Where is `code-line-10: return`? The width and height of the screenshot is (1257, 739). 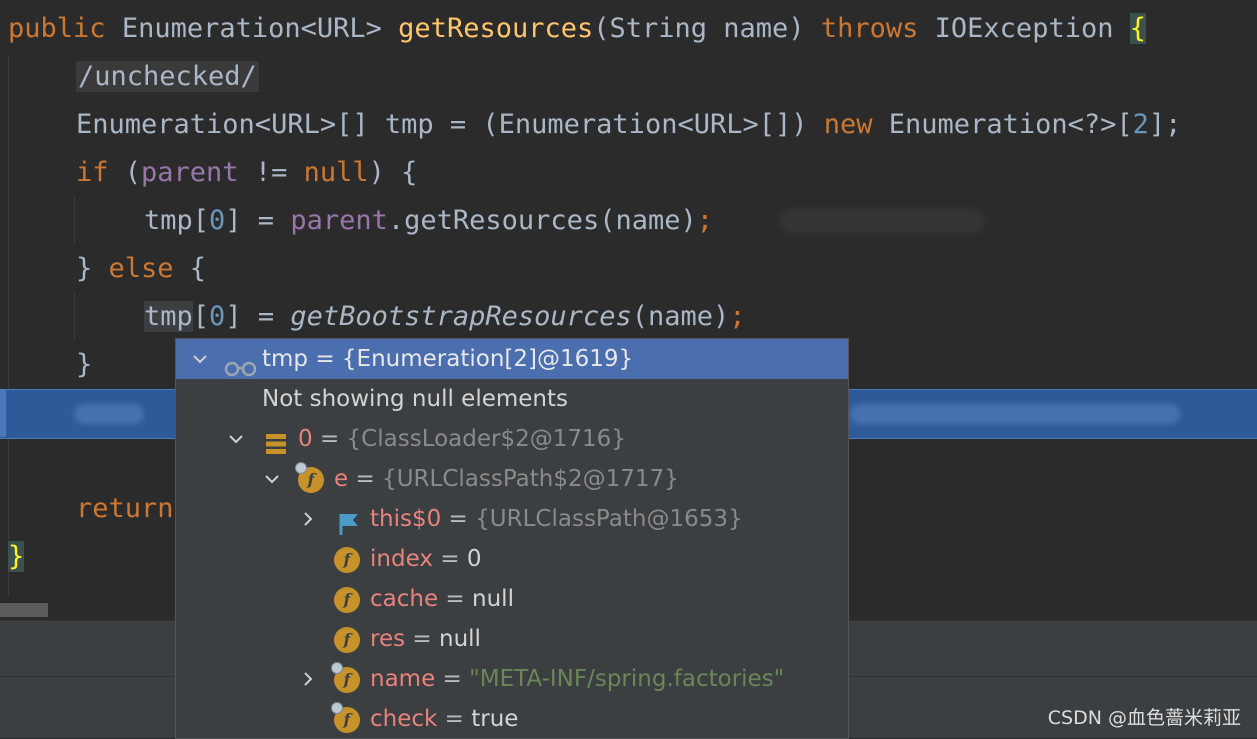 code-line-10: return is located at coordinates (125, 509).